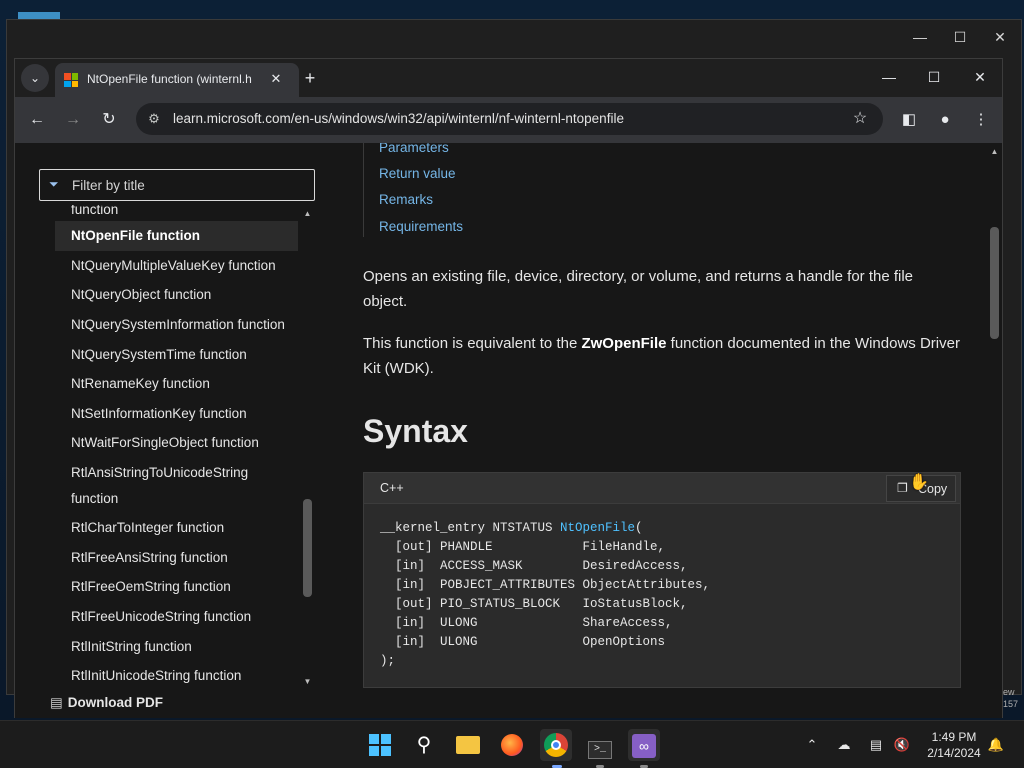  Describe the element at coordinates (184, 414) in the screenshot. I see `toc-item: NtSetInformationKey function` at that location.